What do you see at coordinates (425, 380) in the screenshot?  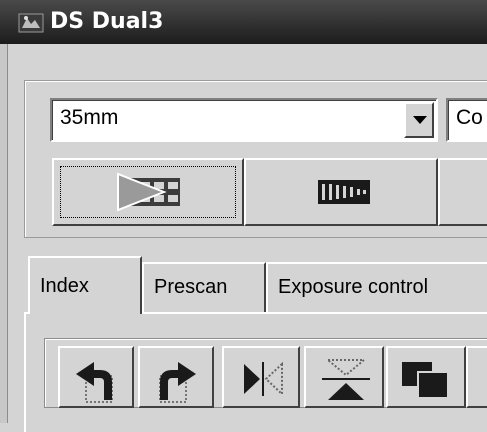 I see `invert-icon` at bounding box center [425, 380].